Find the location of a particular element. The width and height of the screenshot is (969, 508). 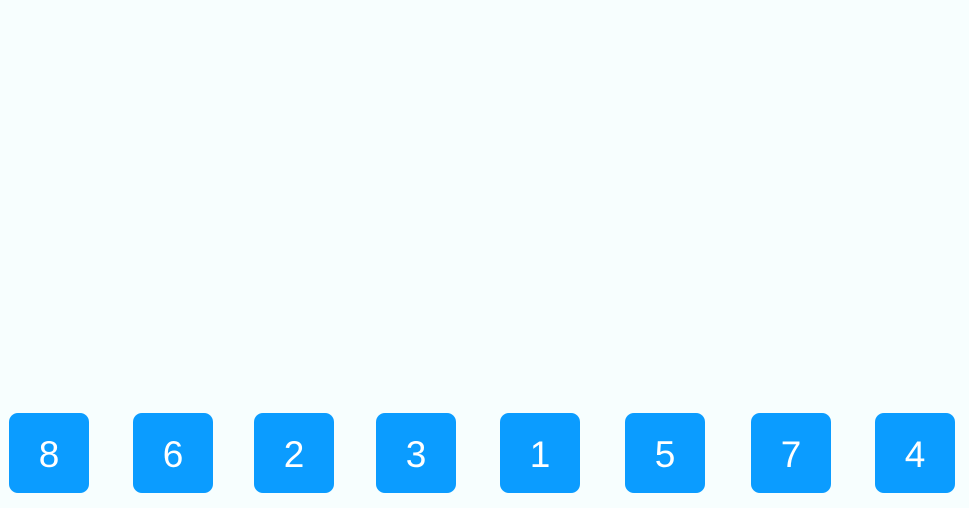

number-tile: 2 is located at coordinates (294, 453).